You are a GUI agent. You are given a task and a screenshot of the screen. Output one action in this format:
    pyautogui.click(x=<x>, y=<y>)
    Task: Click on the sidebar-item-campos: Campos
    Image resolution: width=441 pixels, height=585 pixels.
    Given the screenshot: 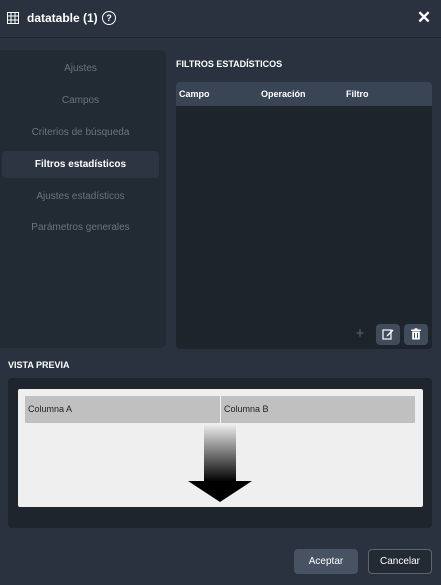 What is the action you would take?
    pyautogui.click(x=80, y=100)
    